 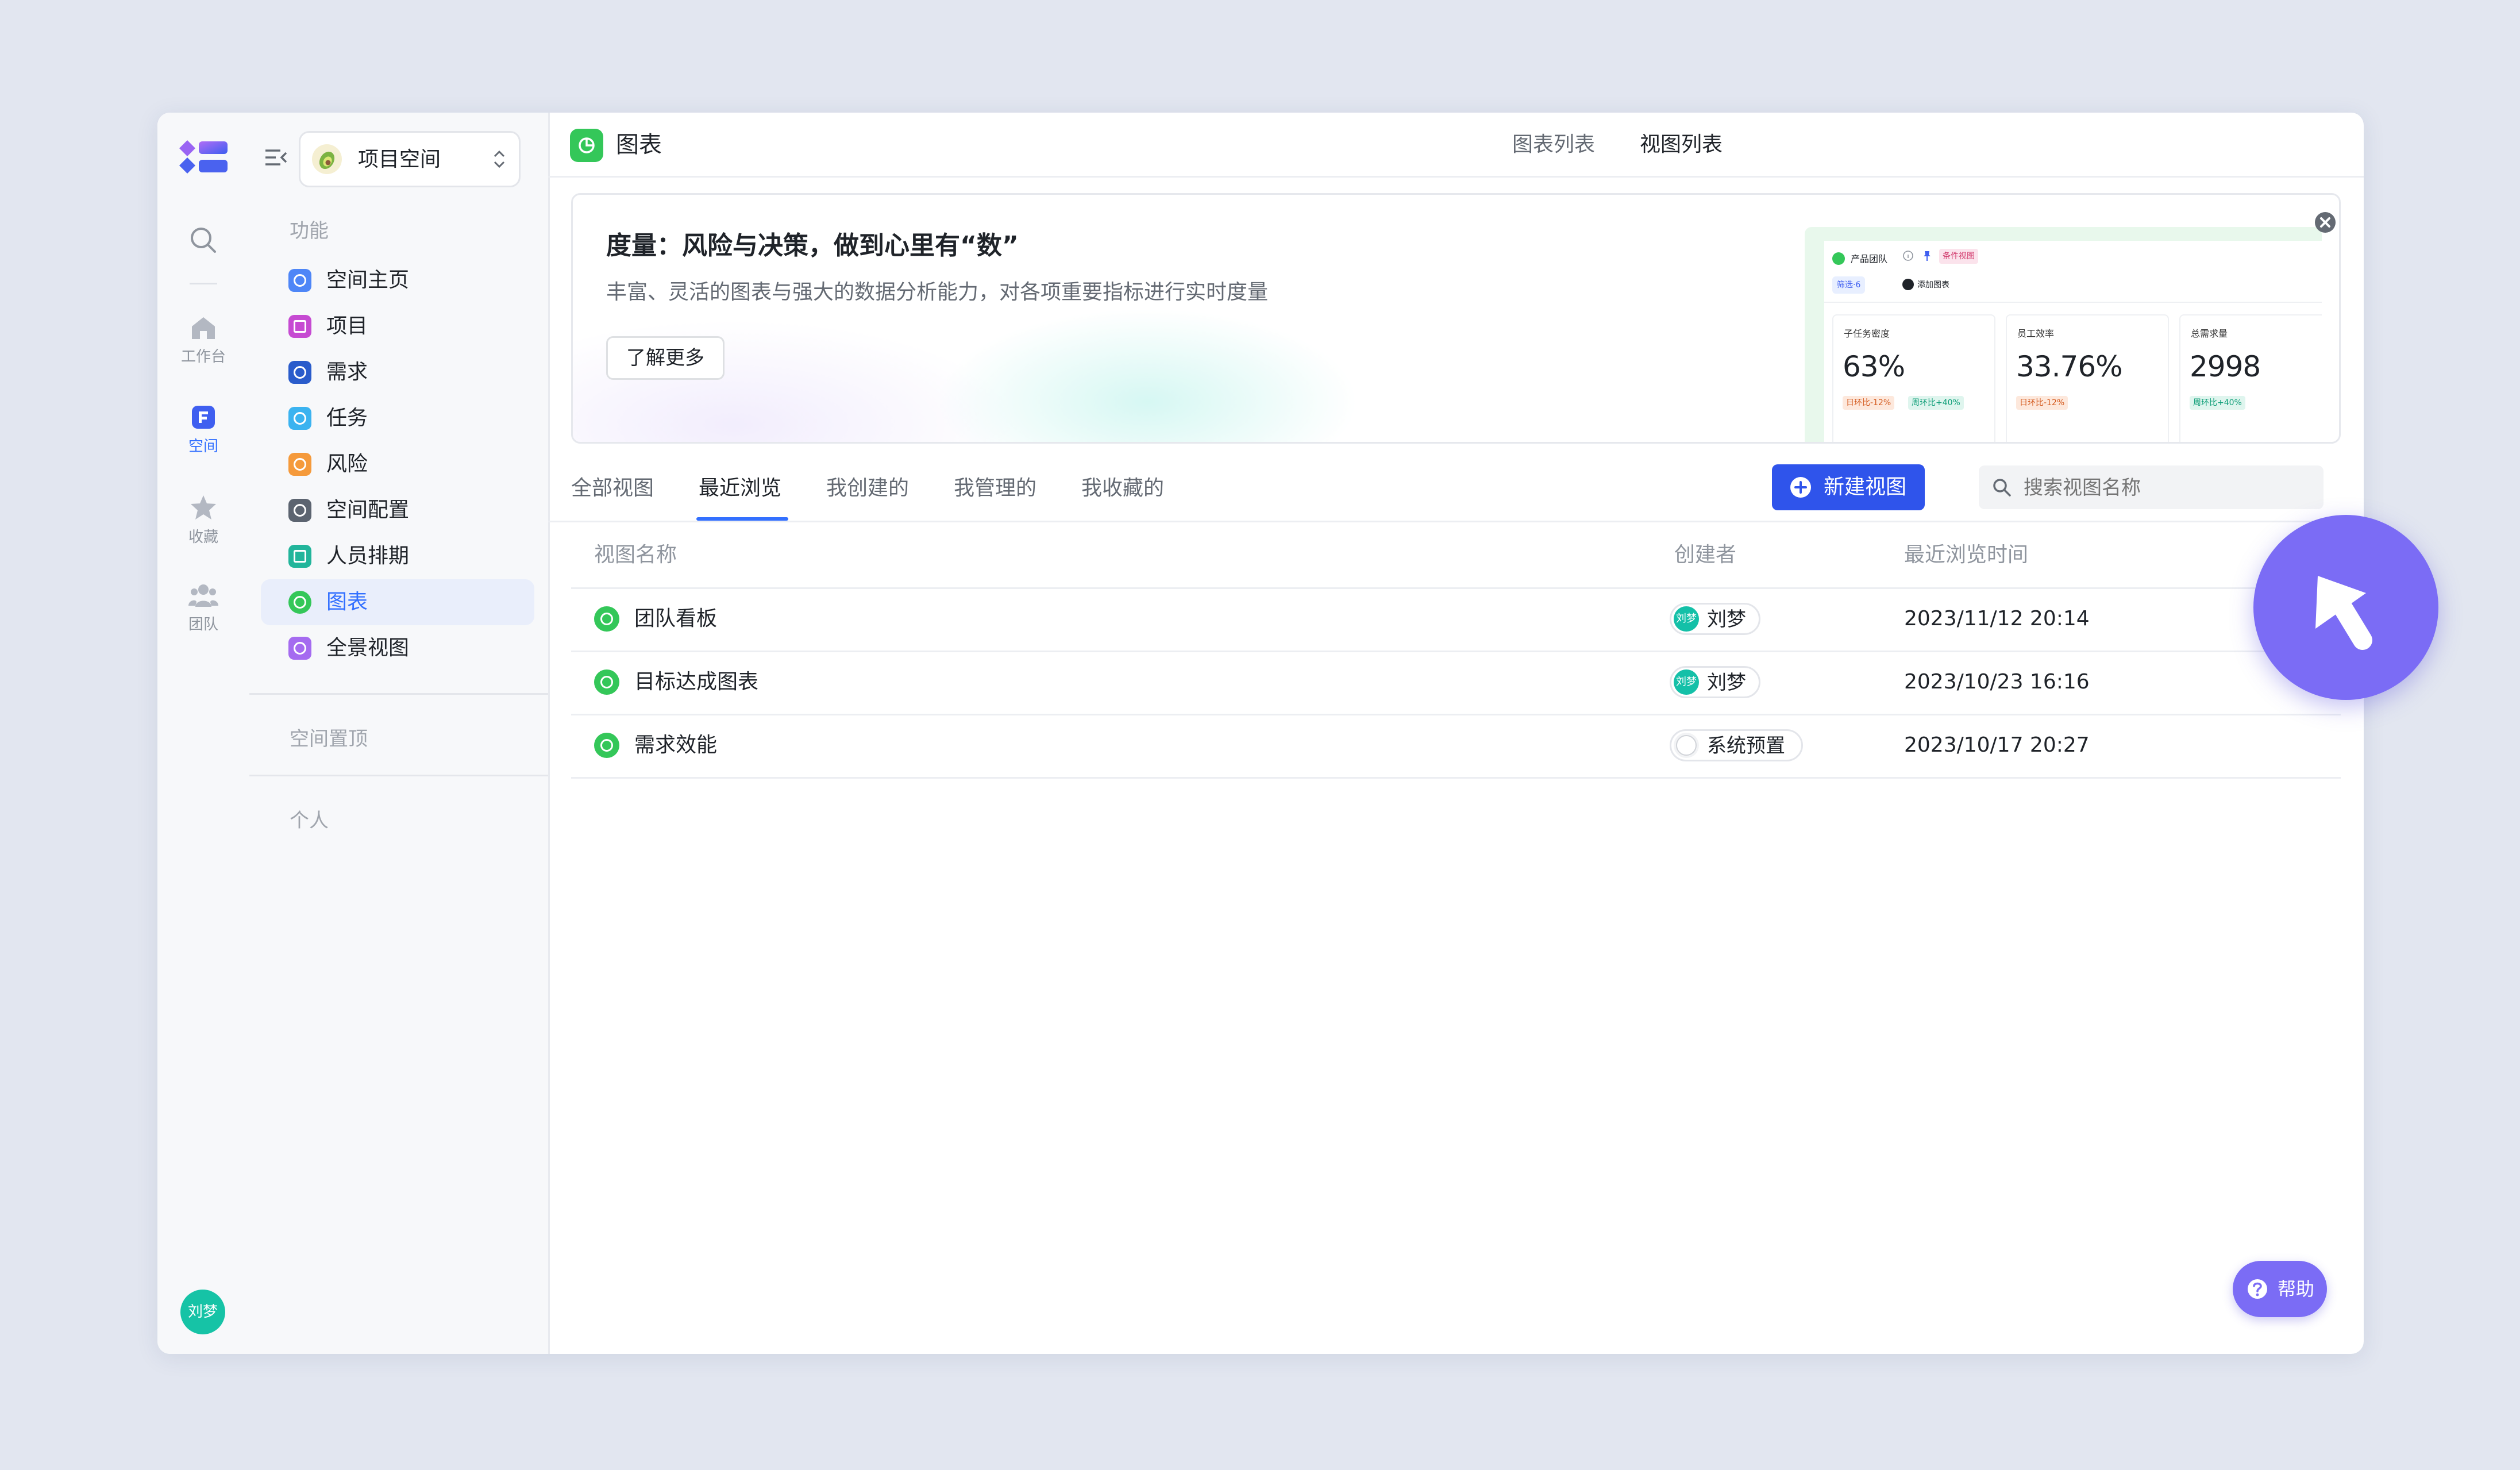 What do you see at coordinates (1849, 487) in the screenshot?
I see `new-view-button: 新建视图` at bounding box center [1849, 487].